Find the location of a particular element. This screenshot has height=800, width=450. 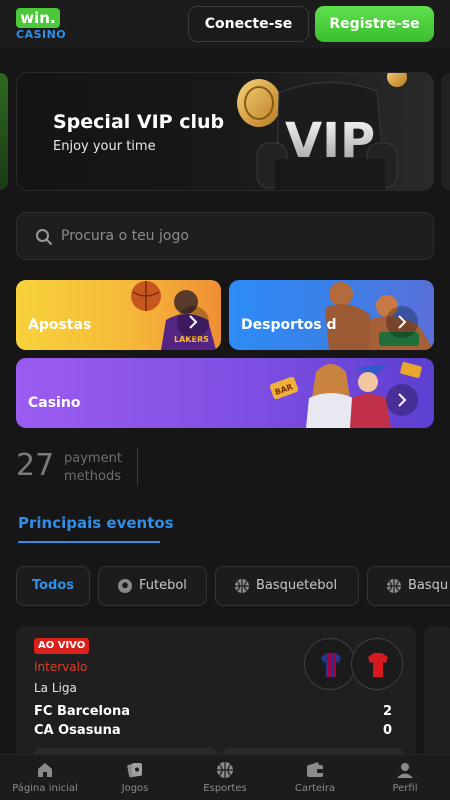

top-header: win. CASINO Conecte-se Registre-se is located at coordinates (225, 24).